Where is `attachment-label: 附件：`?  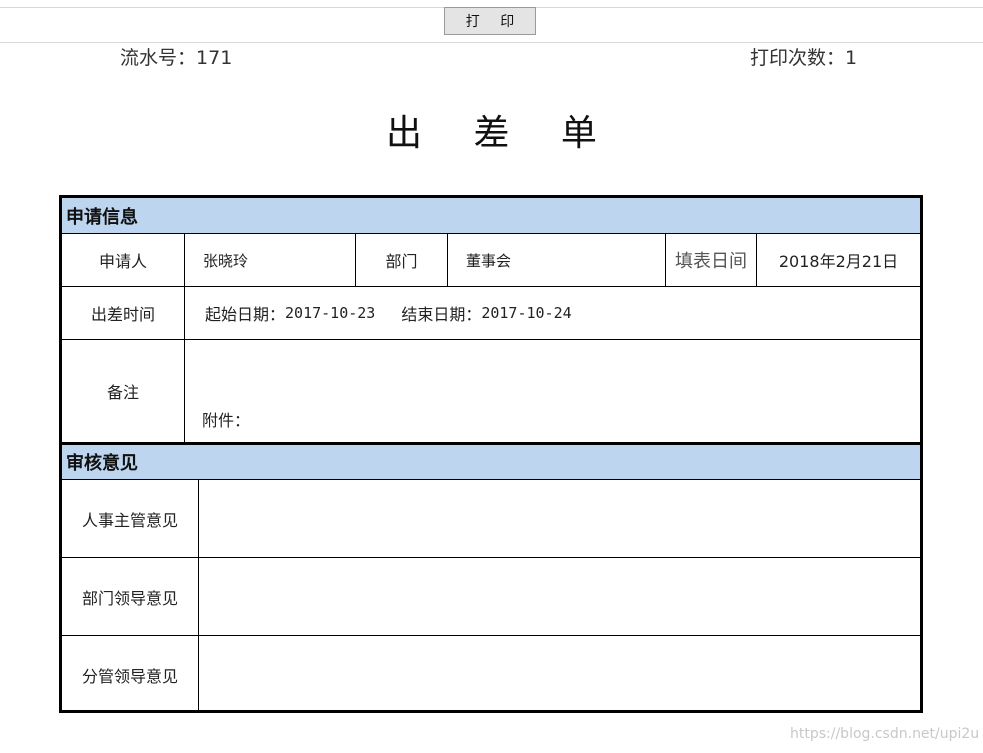
attachment-label: 附件： is located at coordinates (226, 420).